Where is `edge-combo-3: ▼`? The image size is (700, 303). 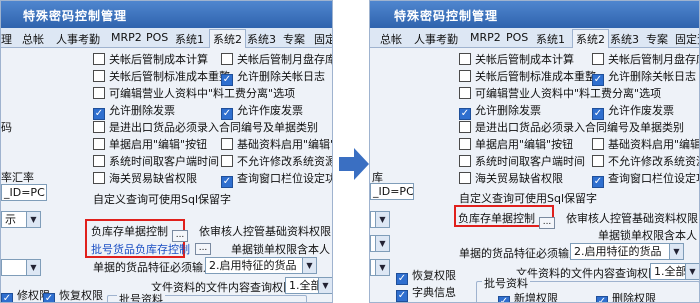 edge-combo-3: ▼ is located at coordinates (380, 267).